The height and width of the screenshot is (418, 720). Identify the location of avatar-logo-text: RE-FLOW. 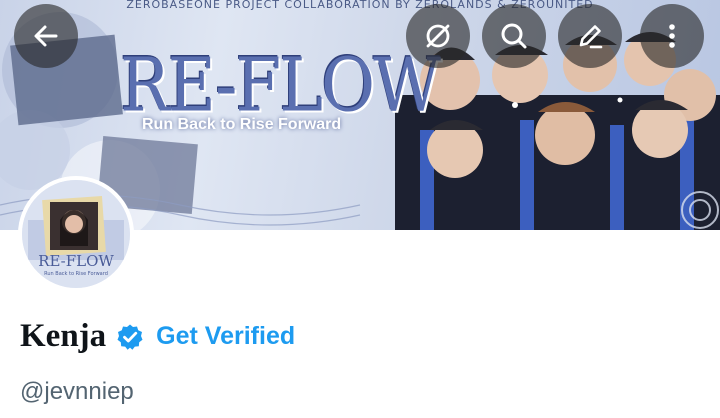
(76, 261).